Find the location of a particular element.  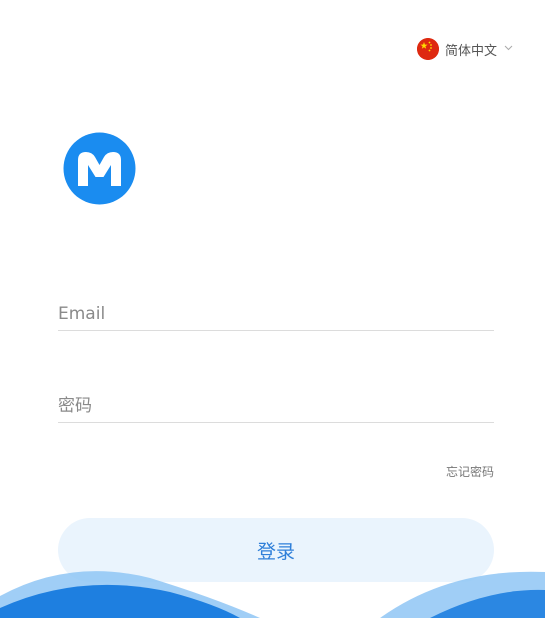

email-input is located at coordinates (276, 317).